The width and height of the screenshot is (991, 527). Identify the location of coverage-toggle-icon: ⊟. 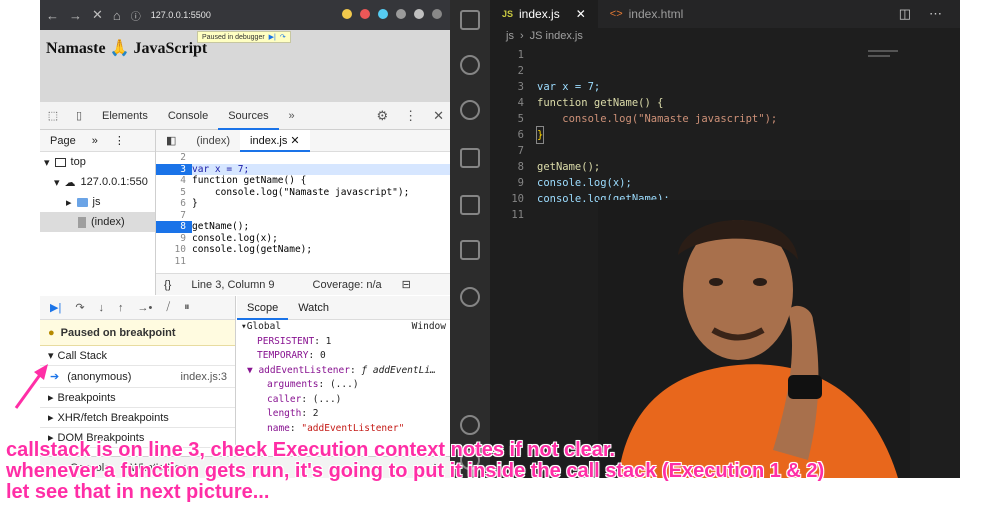
(406, 284).